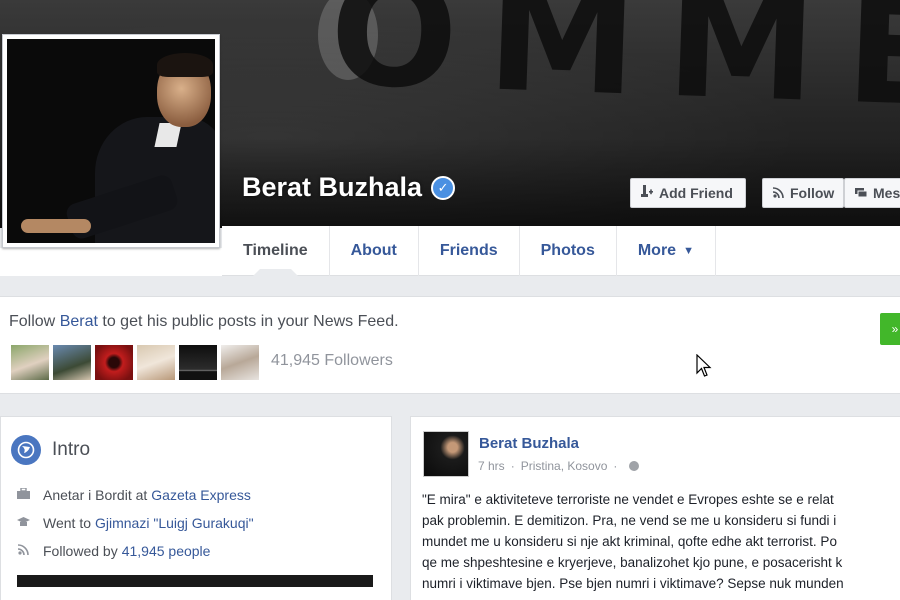  I want to click on intro-work-link: Gazeta Express, so click(201, 495).